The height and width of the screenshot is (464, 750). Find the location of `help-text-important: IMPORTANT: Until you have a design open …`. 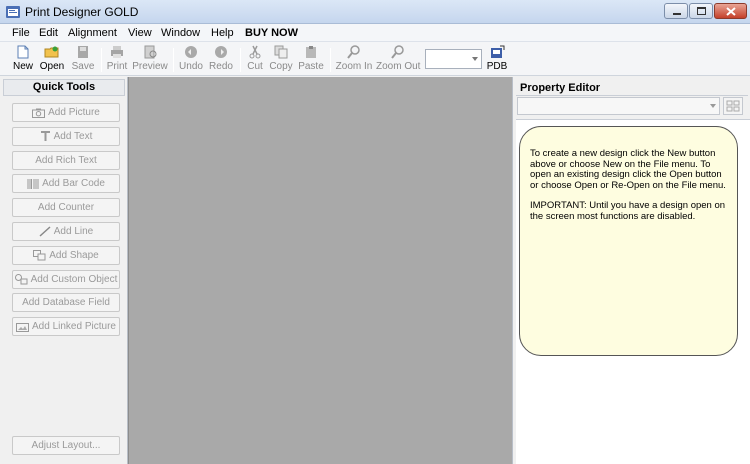

help-text-important: IMPORTANT: Until you have a design open … is located at coordinates (628, 211).